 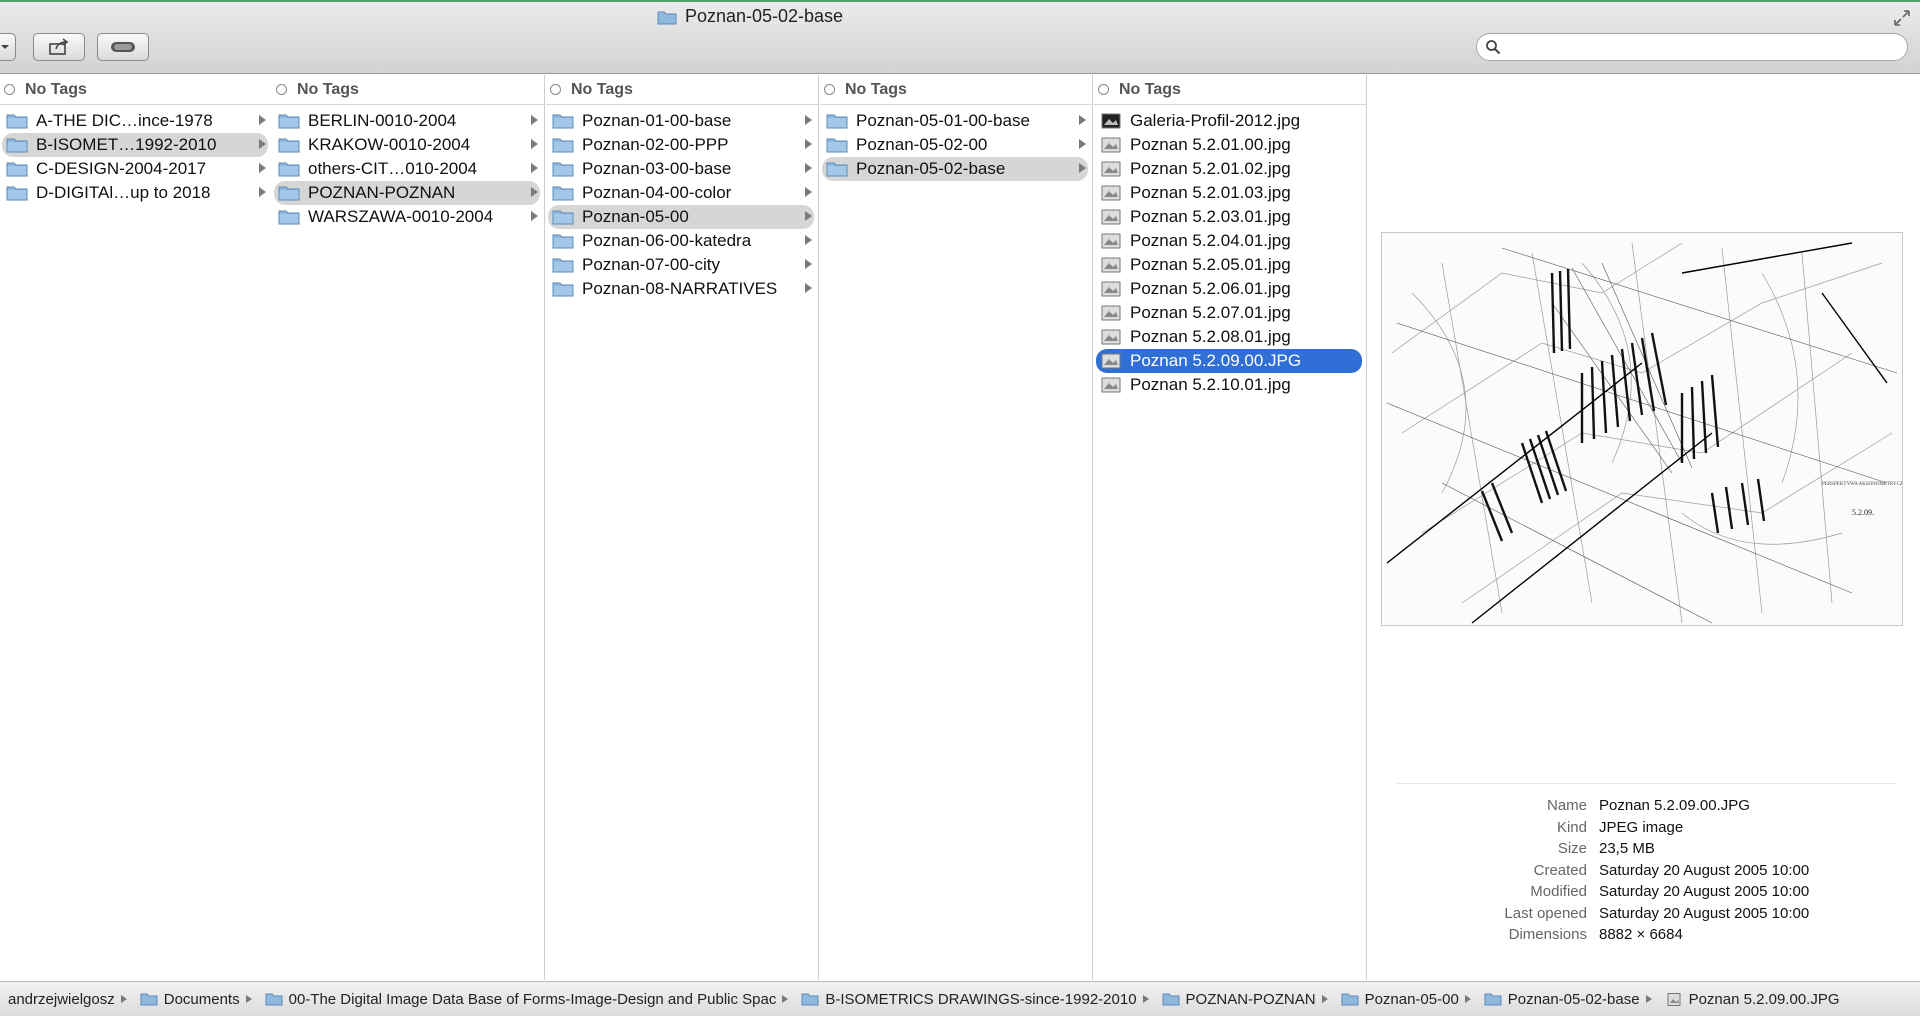 I want to click on item-label: C-DESIGN-2004-2017, so click(x=121, y=168).